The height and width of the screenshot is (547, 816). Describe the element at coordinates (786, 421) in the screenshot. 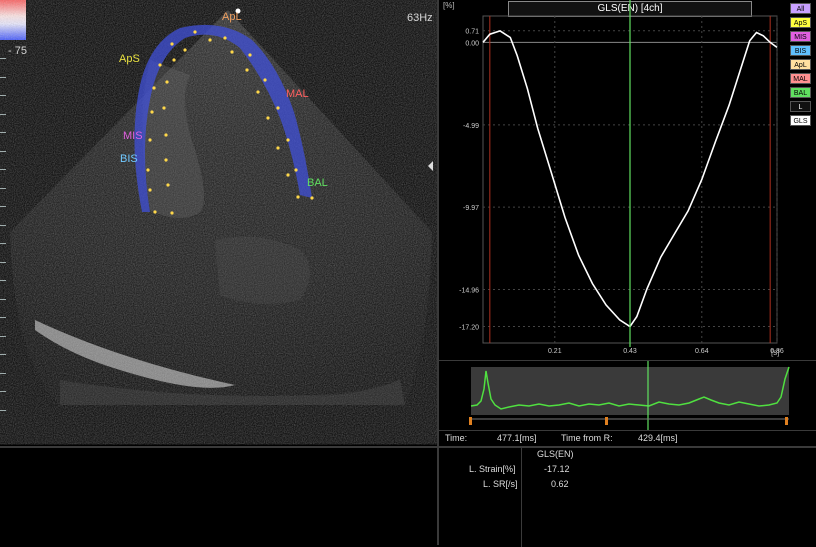

I see `ecg-end-marker` at that location.